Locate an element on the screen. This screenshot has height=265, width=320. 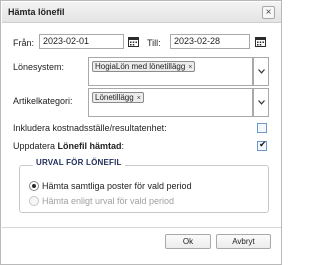
radio-all-posts is located at coordinates (34, 186).